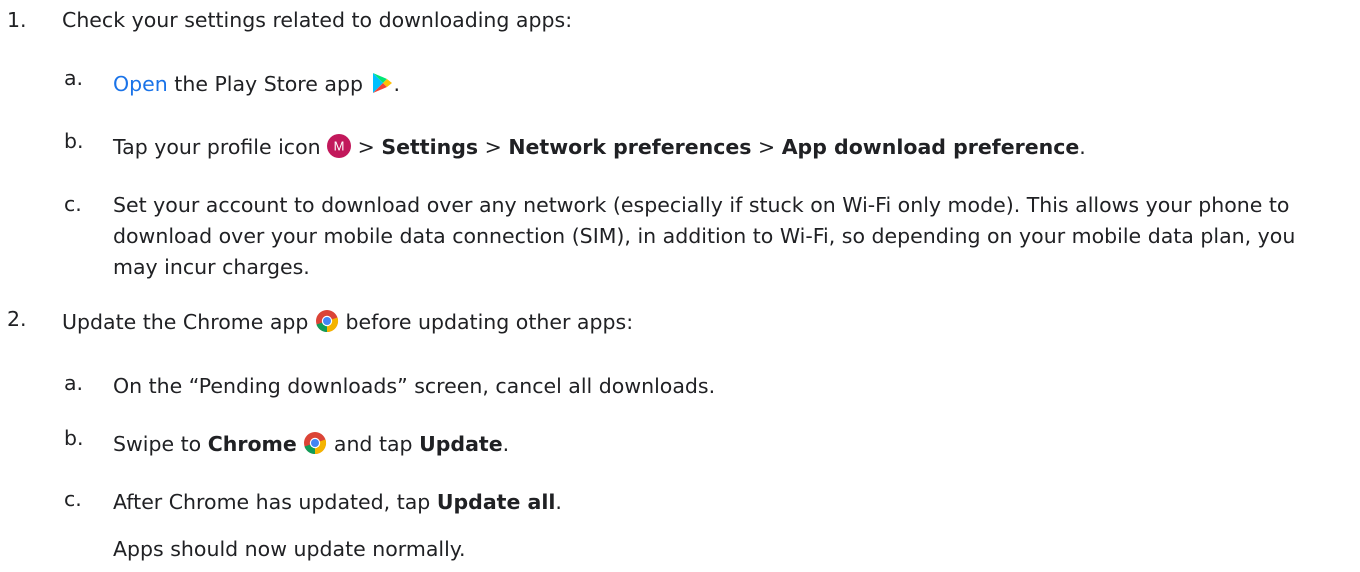  Describe the element at coordinates (17, 20) in the screenshot. I see `step-number: 1.` at that location.